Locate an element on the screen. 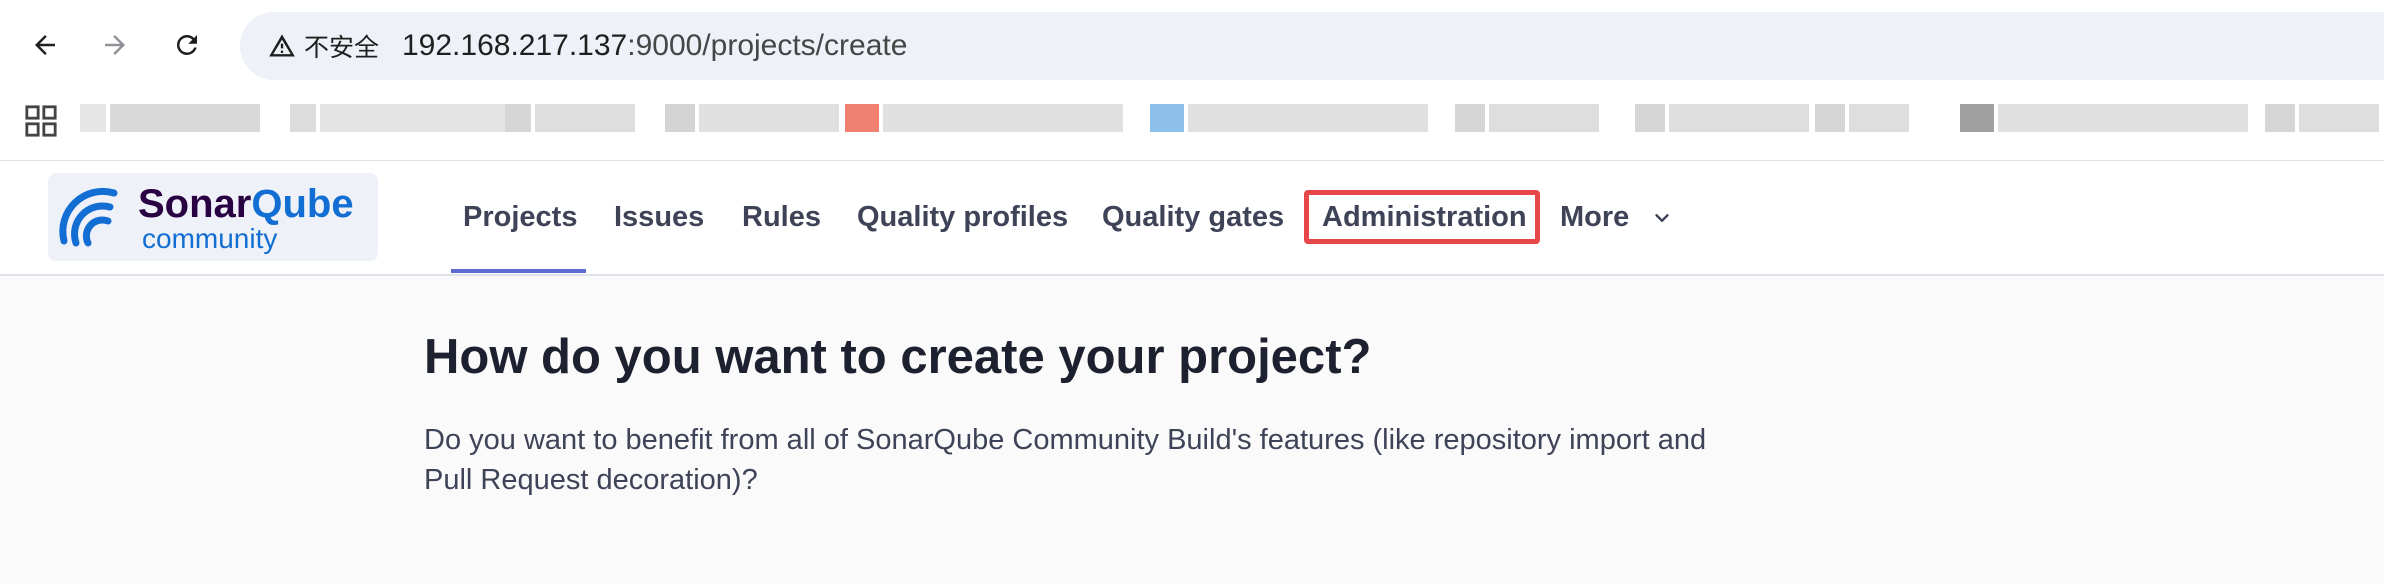  arrow-right-icon is located at coordinates (115, 45).